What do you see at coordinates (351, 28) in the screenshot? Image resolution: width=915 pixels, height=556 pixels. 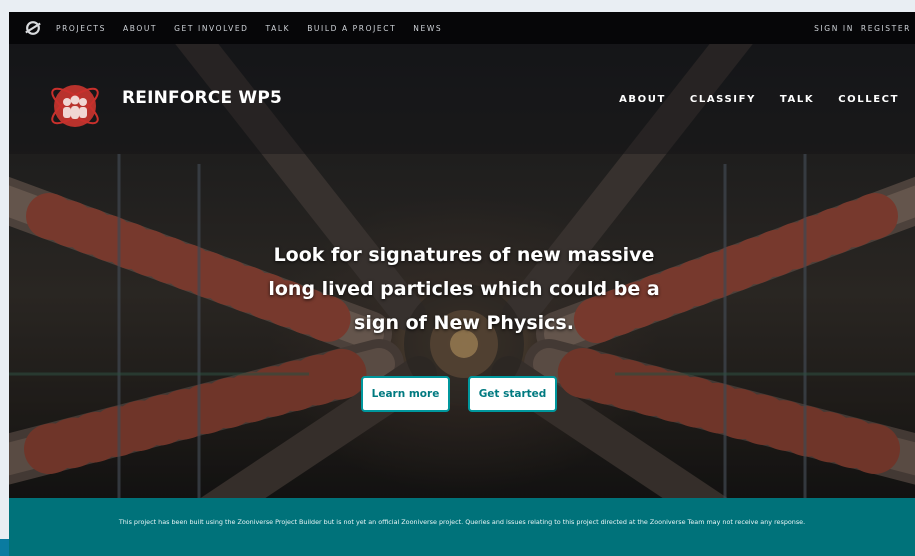 I see `nav-build-a-project: BUILD A PROJECT` at bounding box center [351, 28].